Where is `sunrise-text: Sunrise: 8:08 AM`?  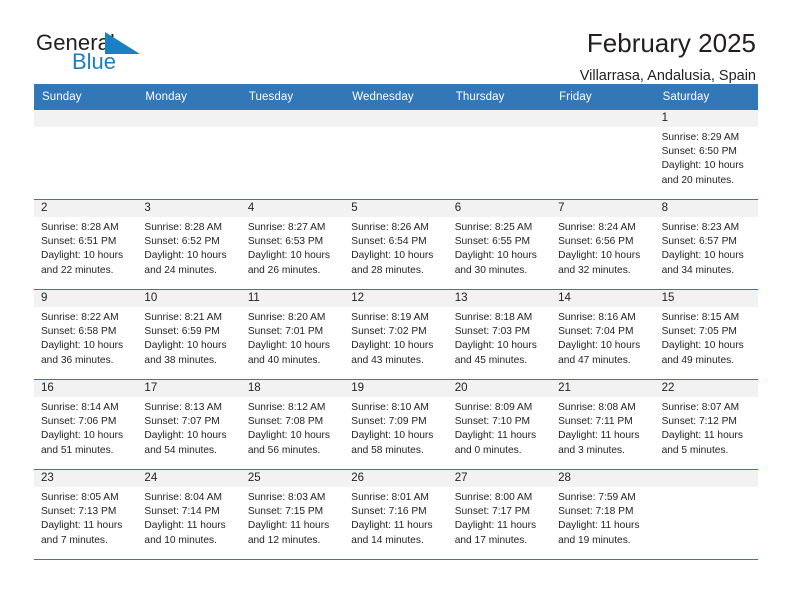
sunrise-text: Sunrise: 8:08 AM is located at coordinates (597, 407).